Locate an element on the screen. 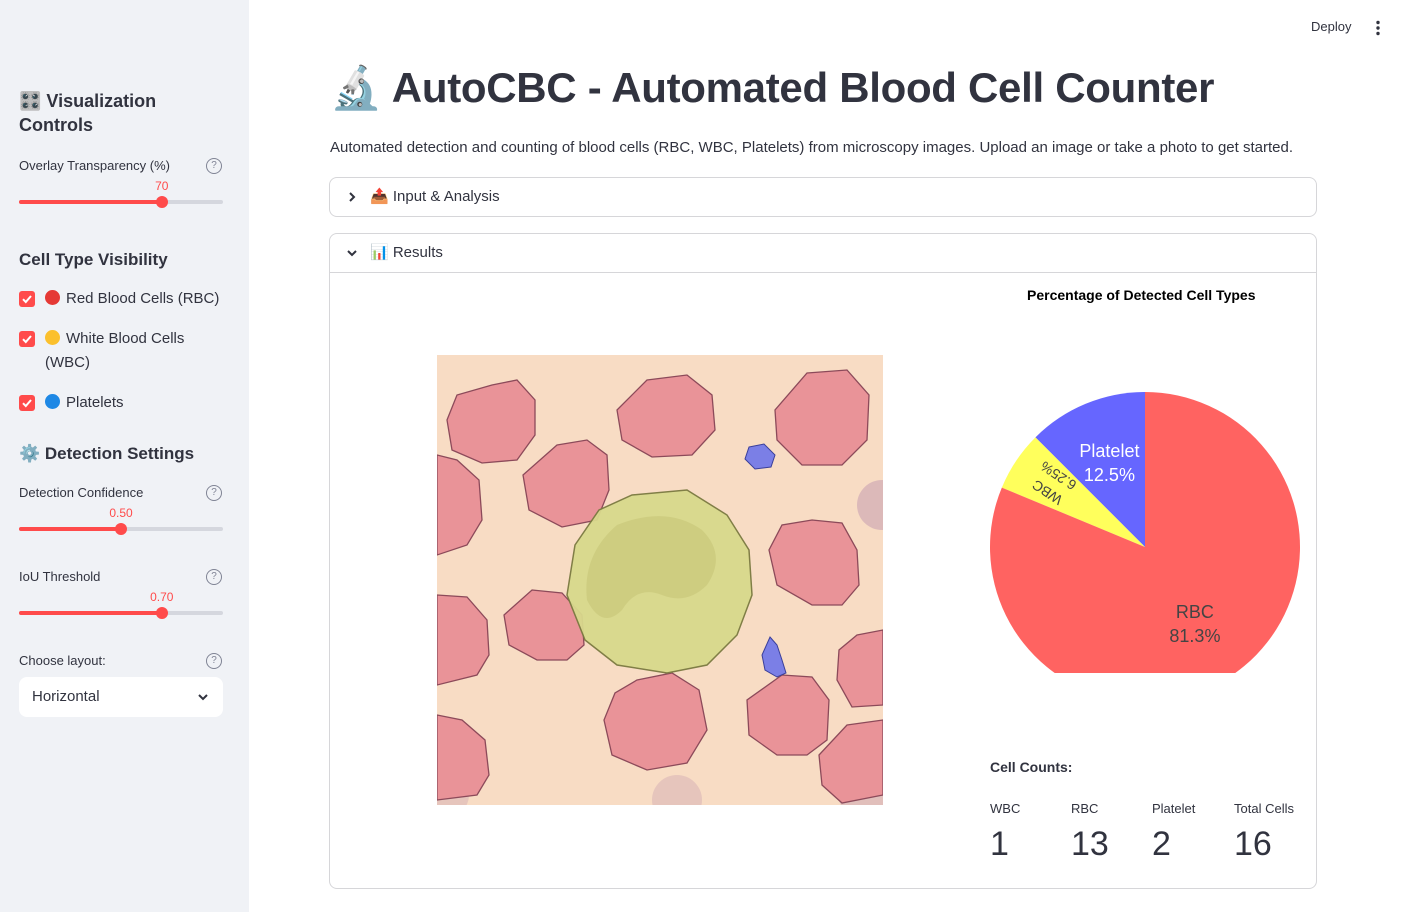 The width and height of the screenshot is (1401, 912). detection-confidence-slider: 0.50 is located at coordinates (121, 520).